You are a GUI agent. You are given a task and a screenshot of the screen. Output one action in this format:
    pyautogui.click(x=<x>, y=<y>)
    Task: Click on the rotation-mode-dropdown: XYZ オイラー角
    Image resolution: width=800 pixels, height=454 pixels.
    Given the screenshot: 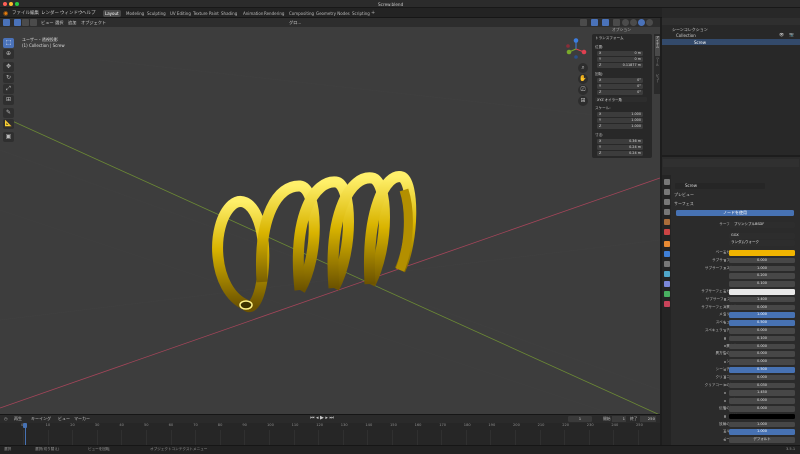 What is the action you would take?
    pyautogui.click(x=621, y=99)
    